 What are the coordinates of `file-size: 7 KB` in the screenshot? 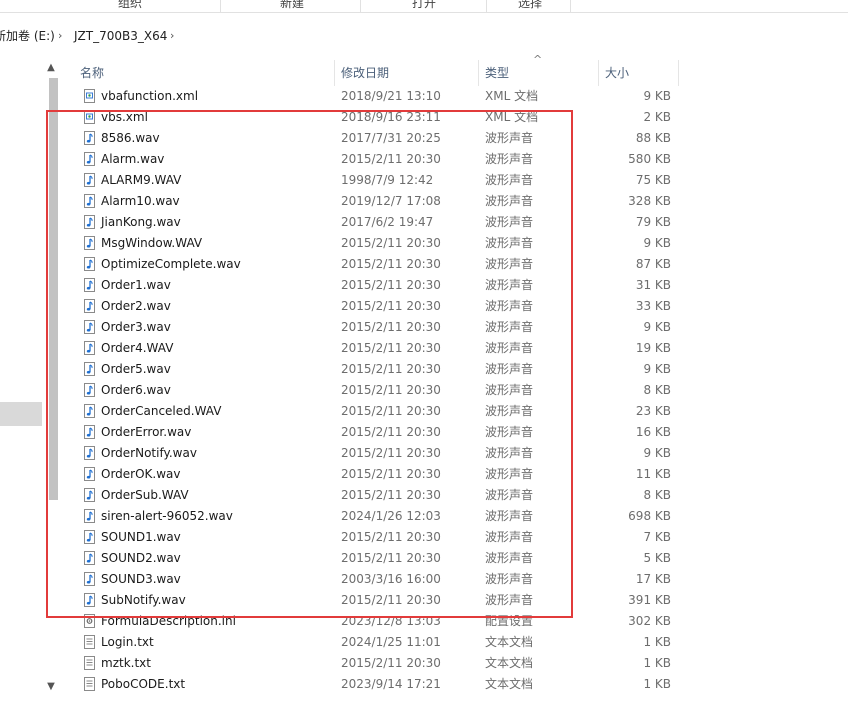 It's located at (657, 537).